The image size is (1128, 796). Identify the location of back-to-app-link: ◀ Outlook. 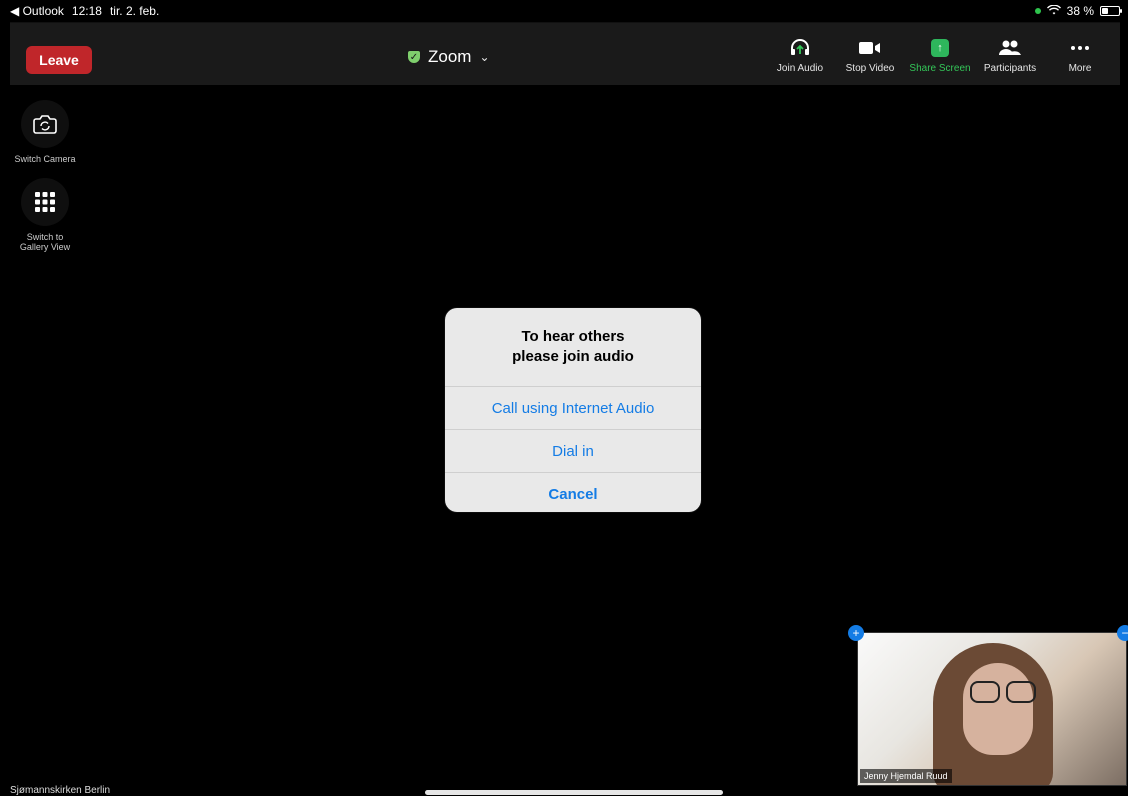
(37, 11).